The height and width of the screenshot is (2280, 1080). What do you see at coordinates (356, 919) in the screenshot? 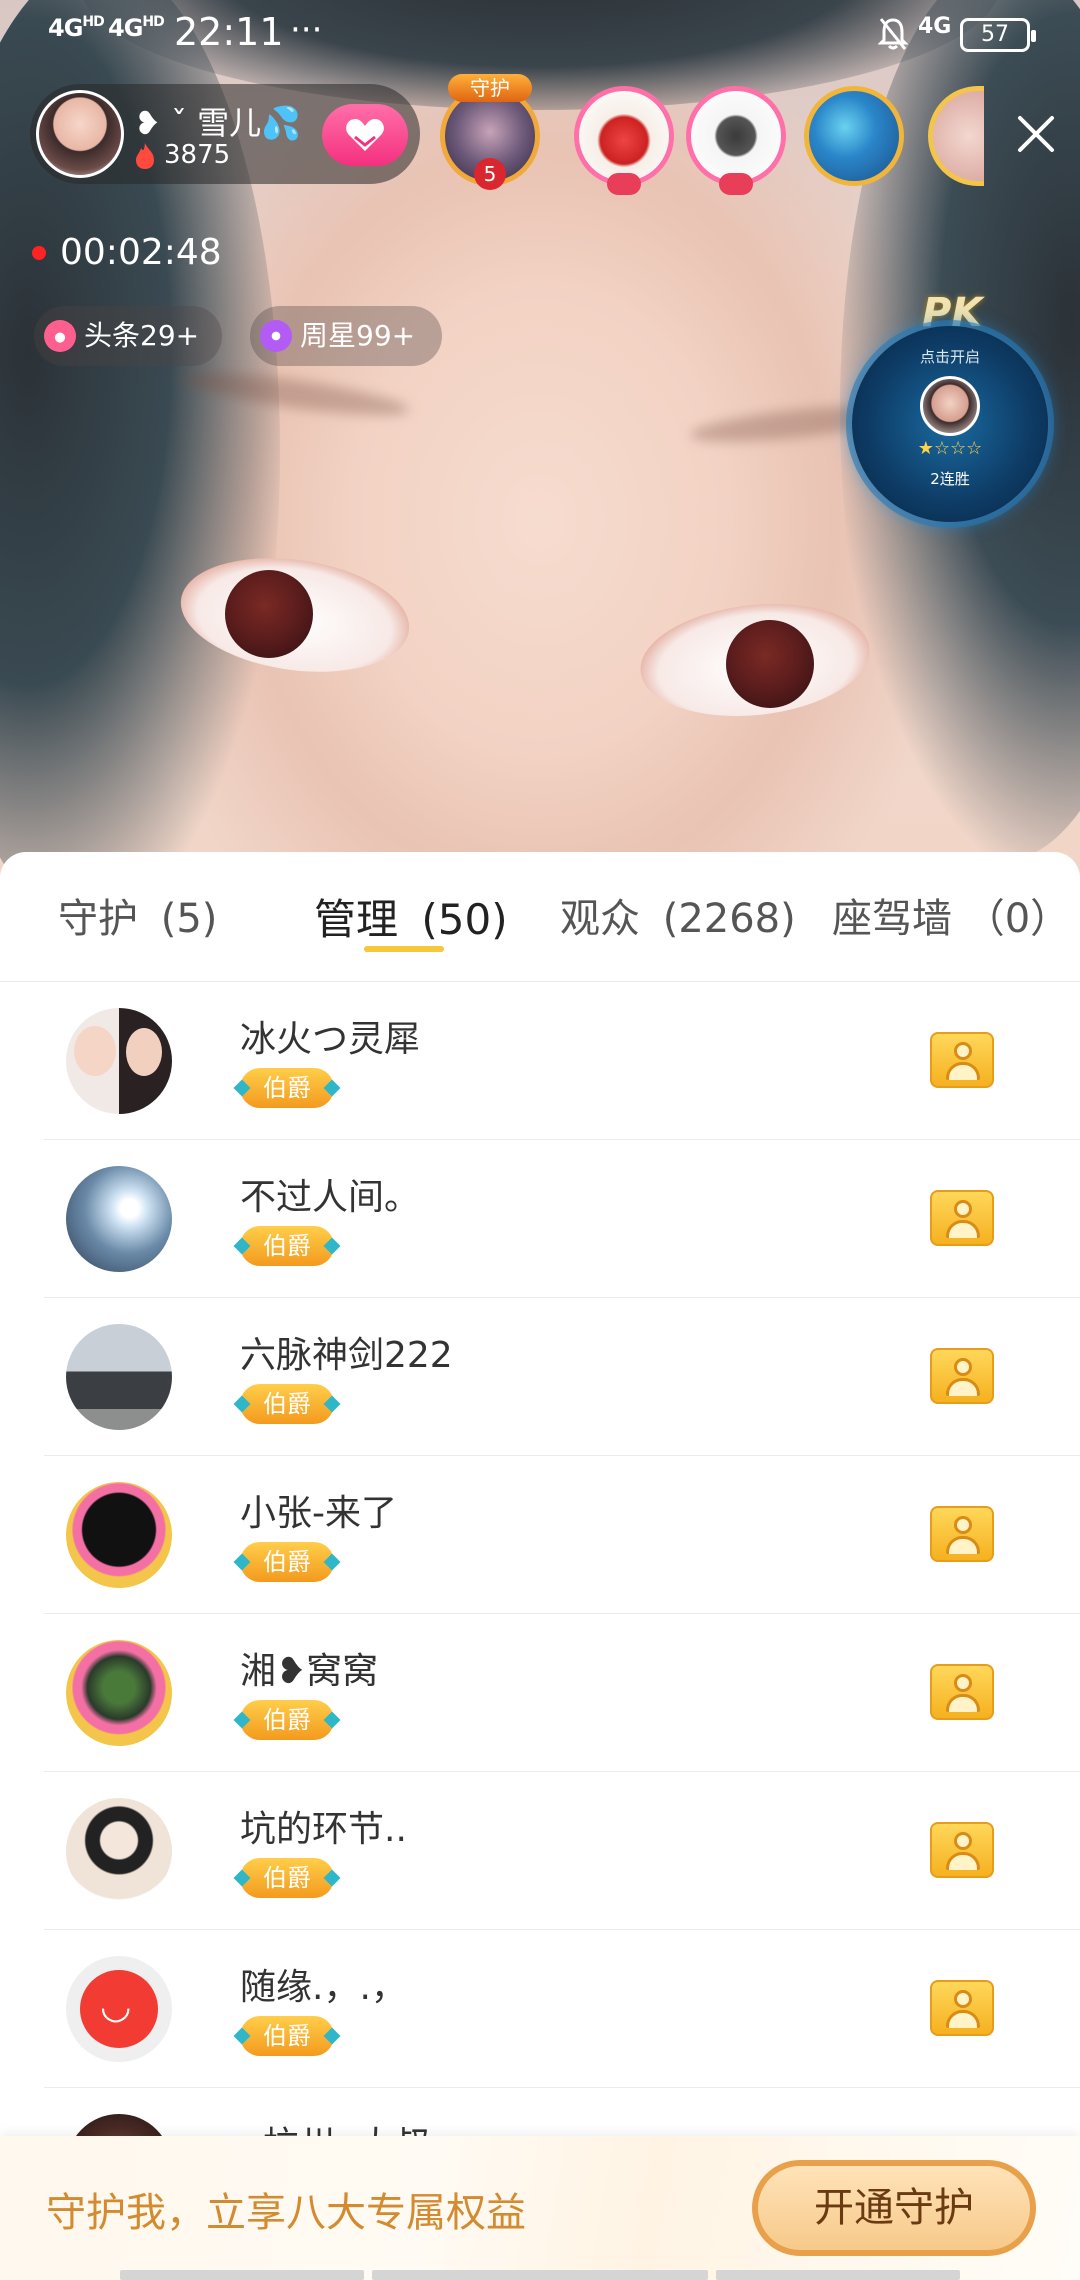
I see `tab-label: 管理` at bounding box center [356, 919].